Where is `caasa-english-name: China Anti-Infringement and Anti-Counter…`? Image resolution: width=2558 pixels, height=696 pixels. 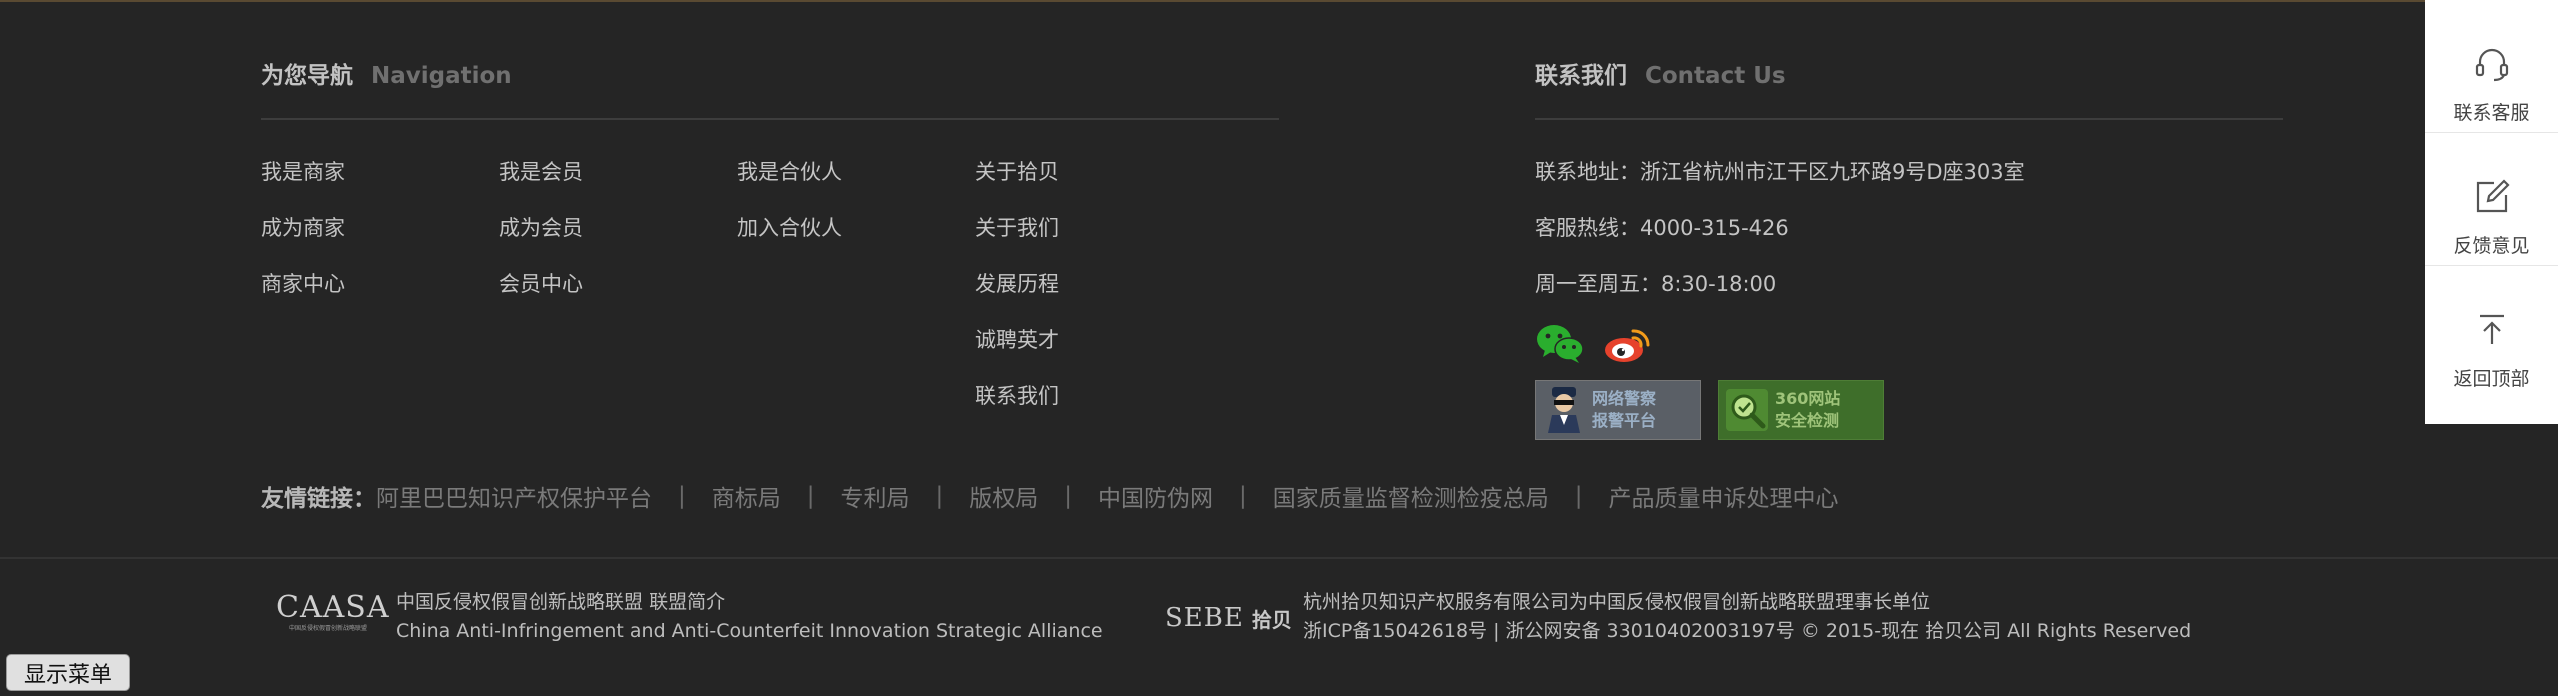
caasa-english-name: China Anti-Infringement and Anti-Counter… is located at coordinates (749, 631).